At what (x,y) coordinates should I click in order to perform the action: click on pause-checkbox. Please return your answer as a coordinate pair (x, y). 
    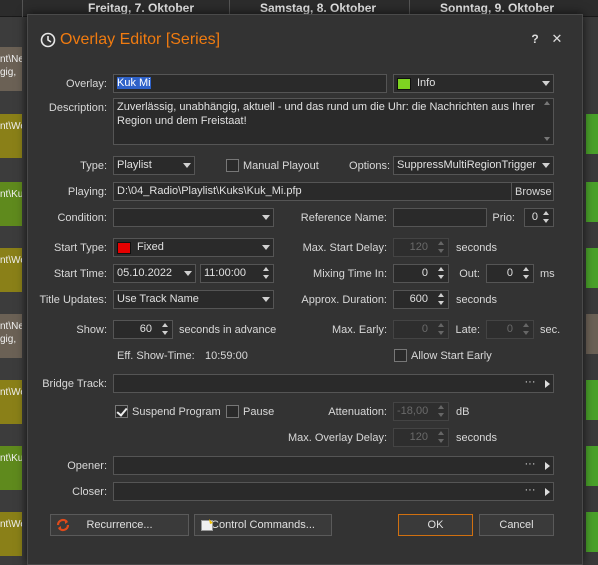
    Looking at the image, I should click on (232, 411).